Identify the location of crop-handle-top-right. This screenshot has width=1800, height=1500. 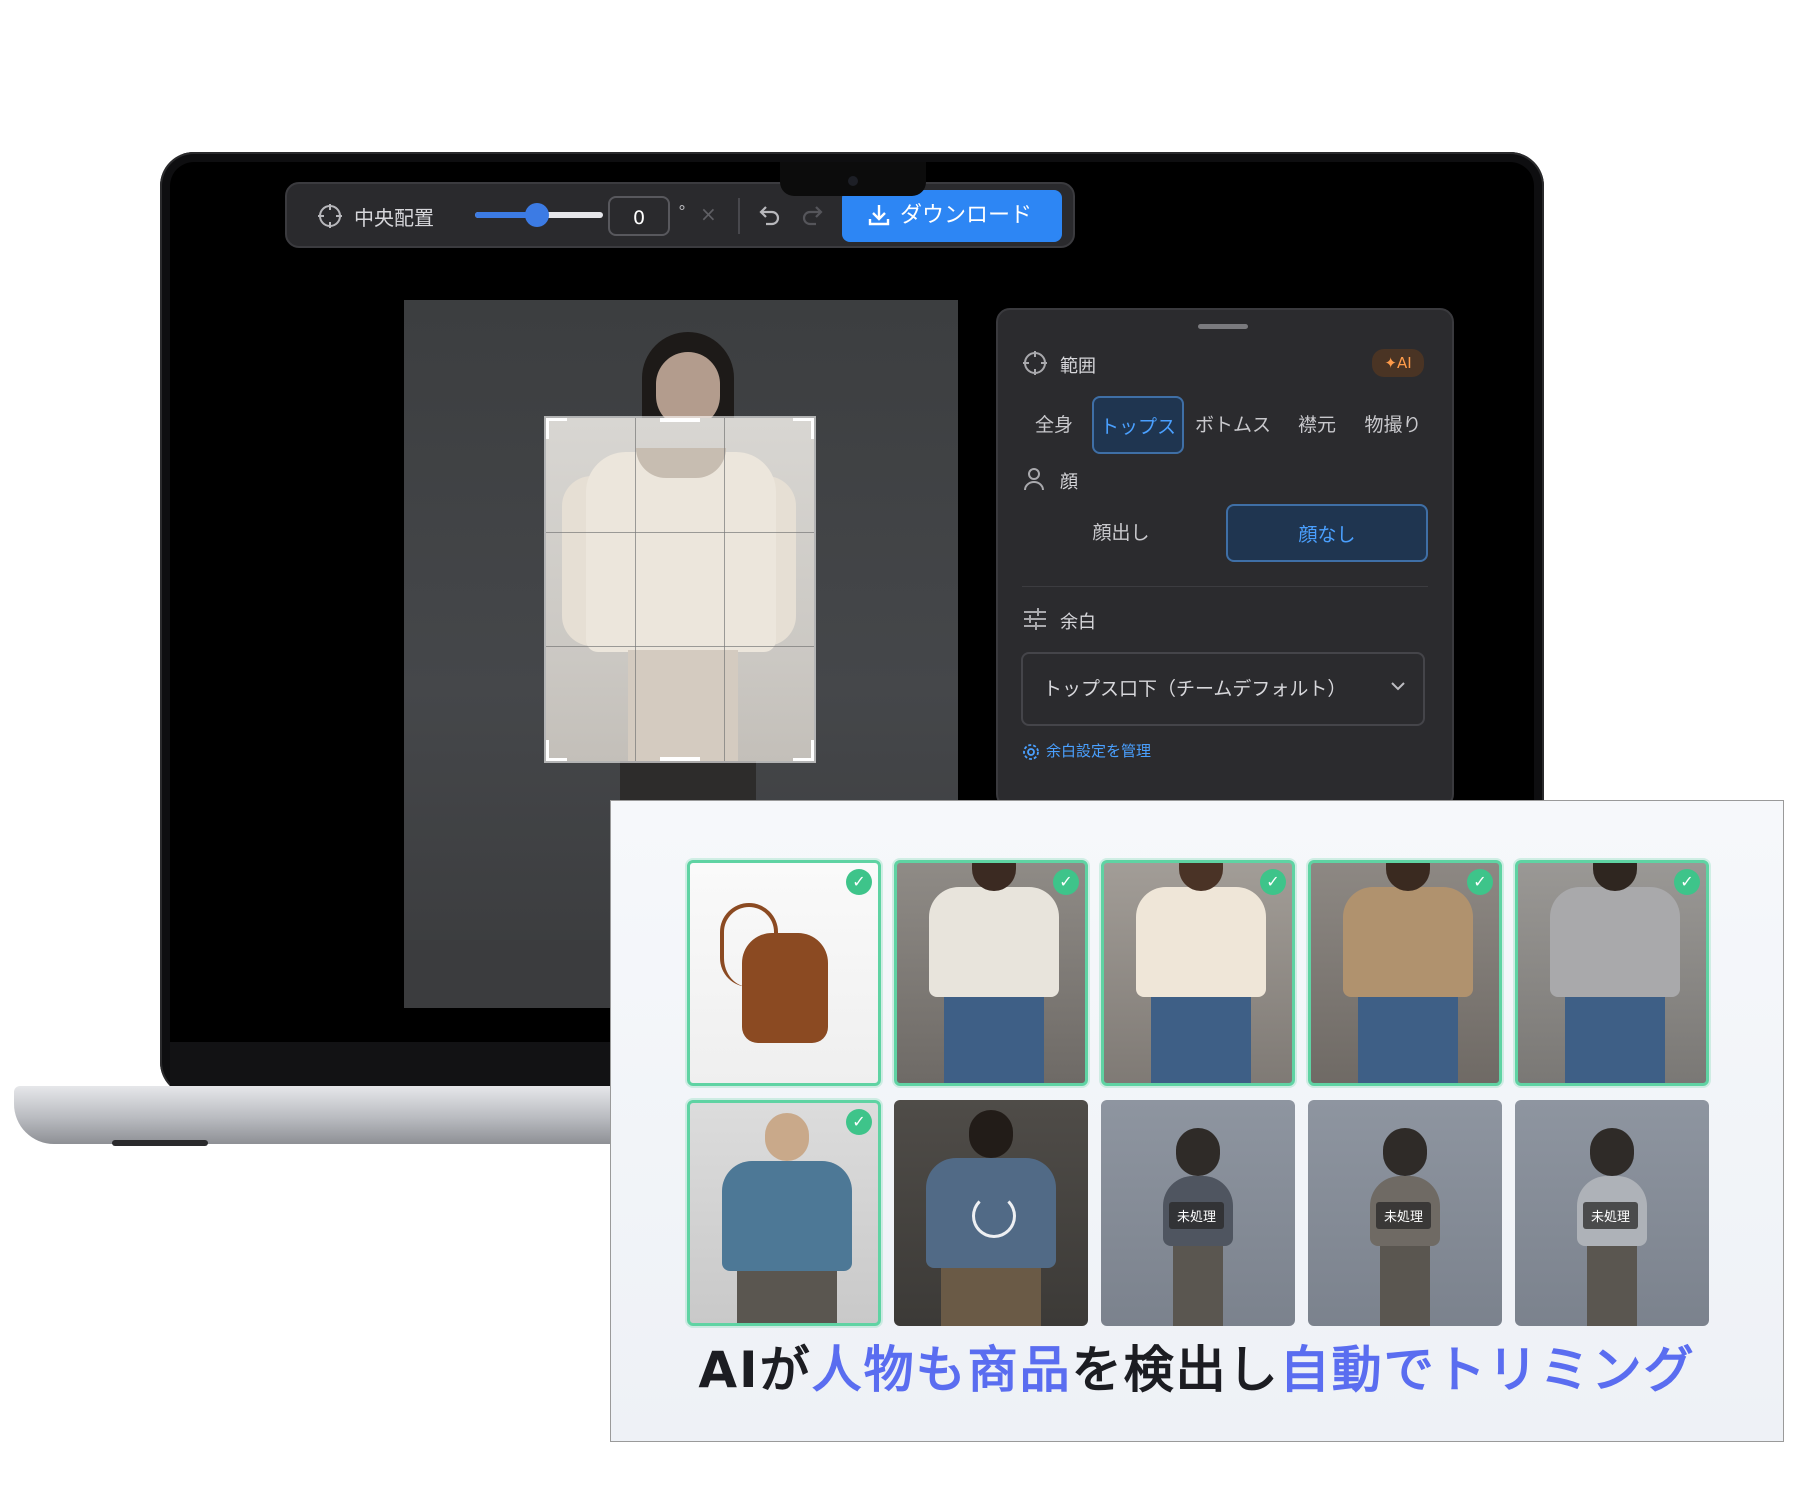
(803, 428).